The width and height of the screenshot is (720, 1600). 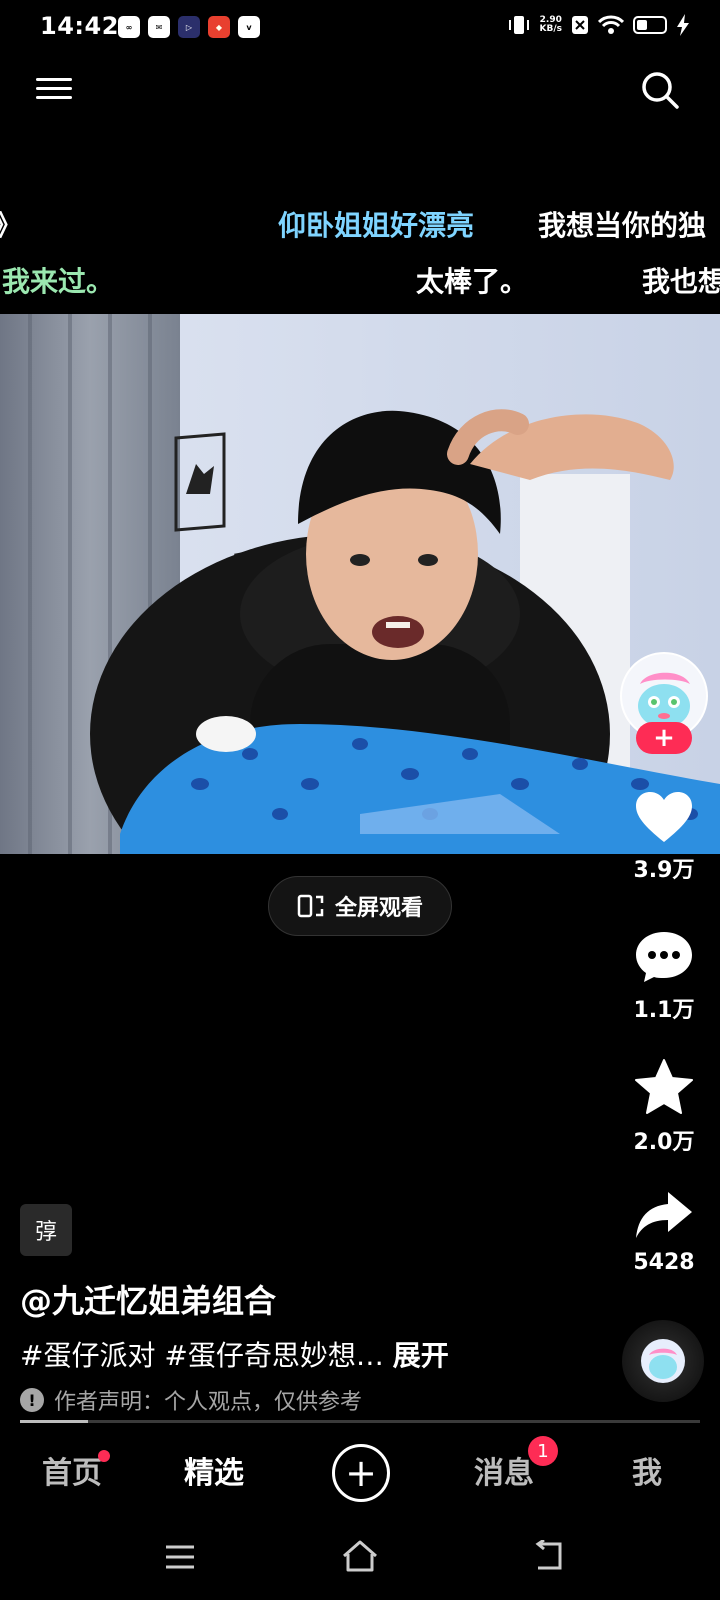 What do you see at coordinates (249, 27) in the screenshot?
I see `vivo-app-icon: v` at bounding box center [249, 27].